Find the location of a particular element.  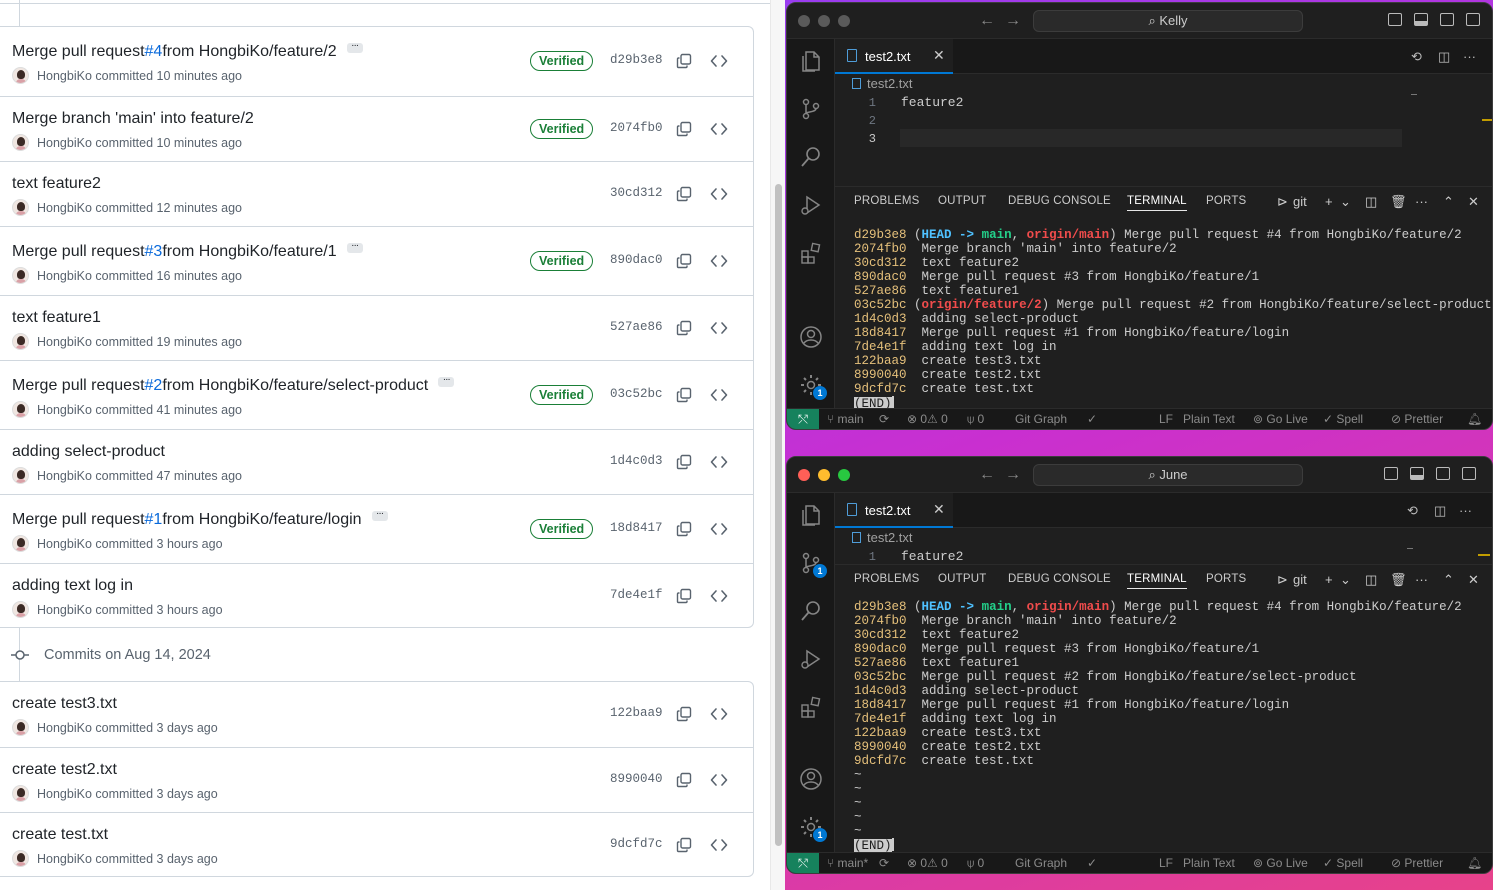

commit-title: create test2.txt is located at coordinates (64, 770).